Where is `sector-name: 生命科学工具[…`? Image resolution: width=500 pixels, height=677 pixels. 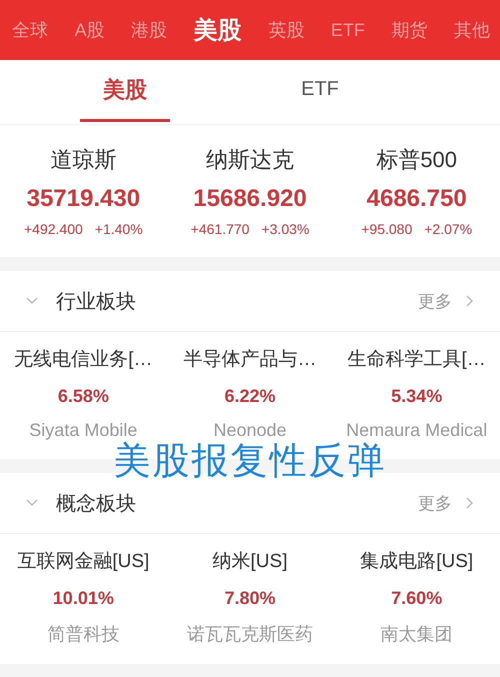
sector-name: 生命科学工具[… is located at coordinates (417, 359).